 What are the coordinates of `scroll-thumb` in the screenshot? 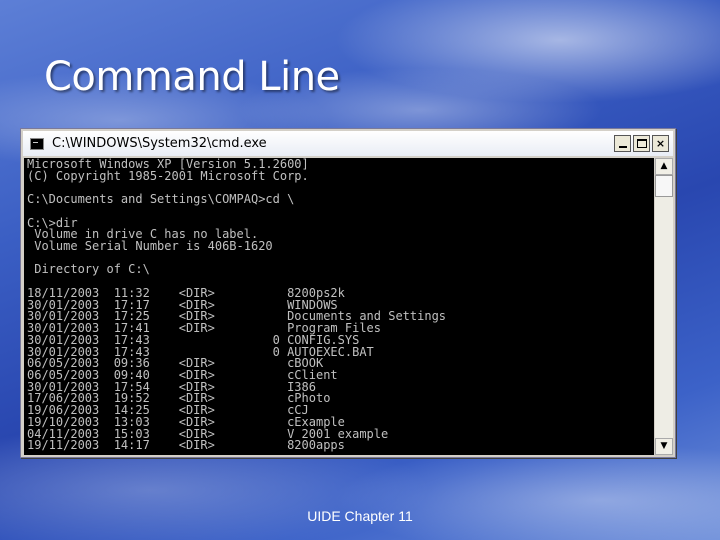 It's located at (664, 186).